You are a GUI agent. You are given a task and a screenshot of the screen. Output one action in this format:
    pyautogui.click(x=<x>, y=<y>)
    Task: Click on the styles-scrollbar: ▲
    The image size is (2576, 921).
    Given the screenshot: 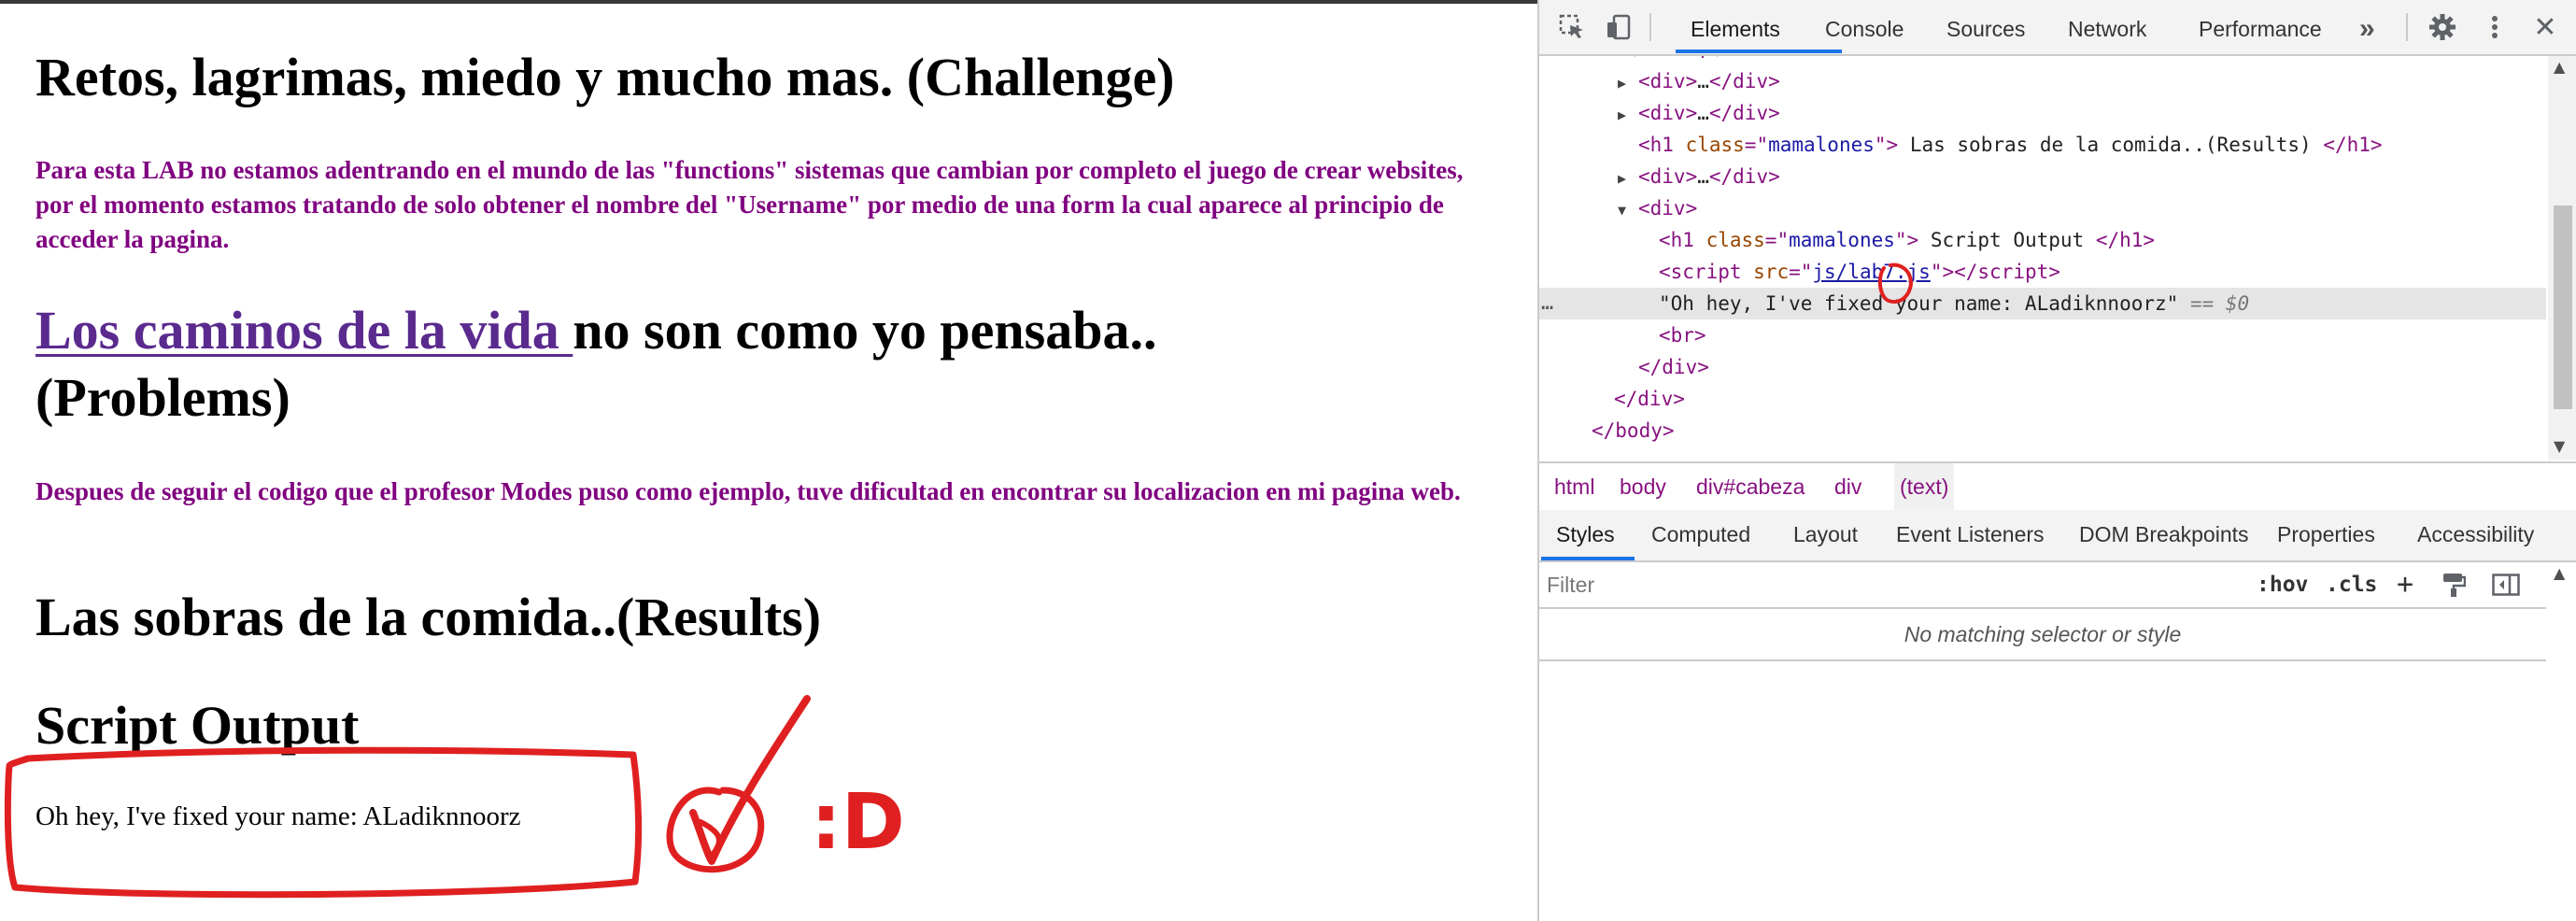 What is the action you would take?
    pyautogui.click(x=2562, y=721)
    